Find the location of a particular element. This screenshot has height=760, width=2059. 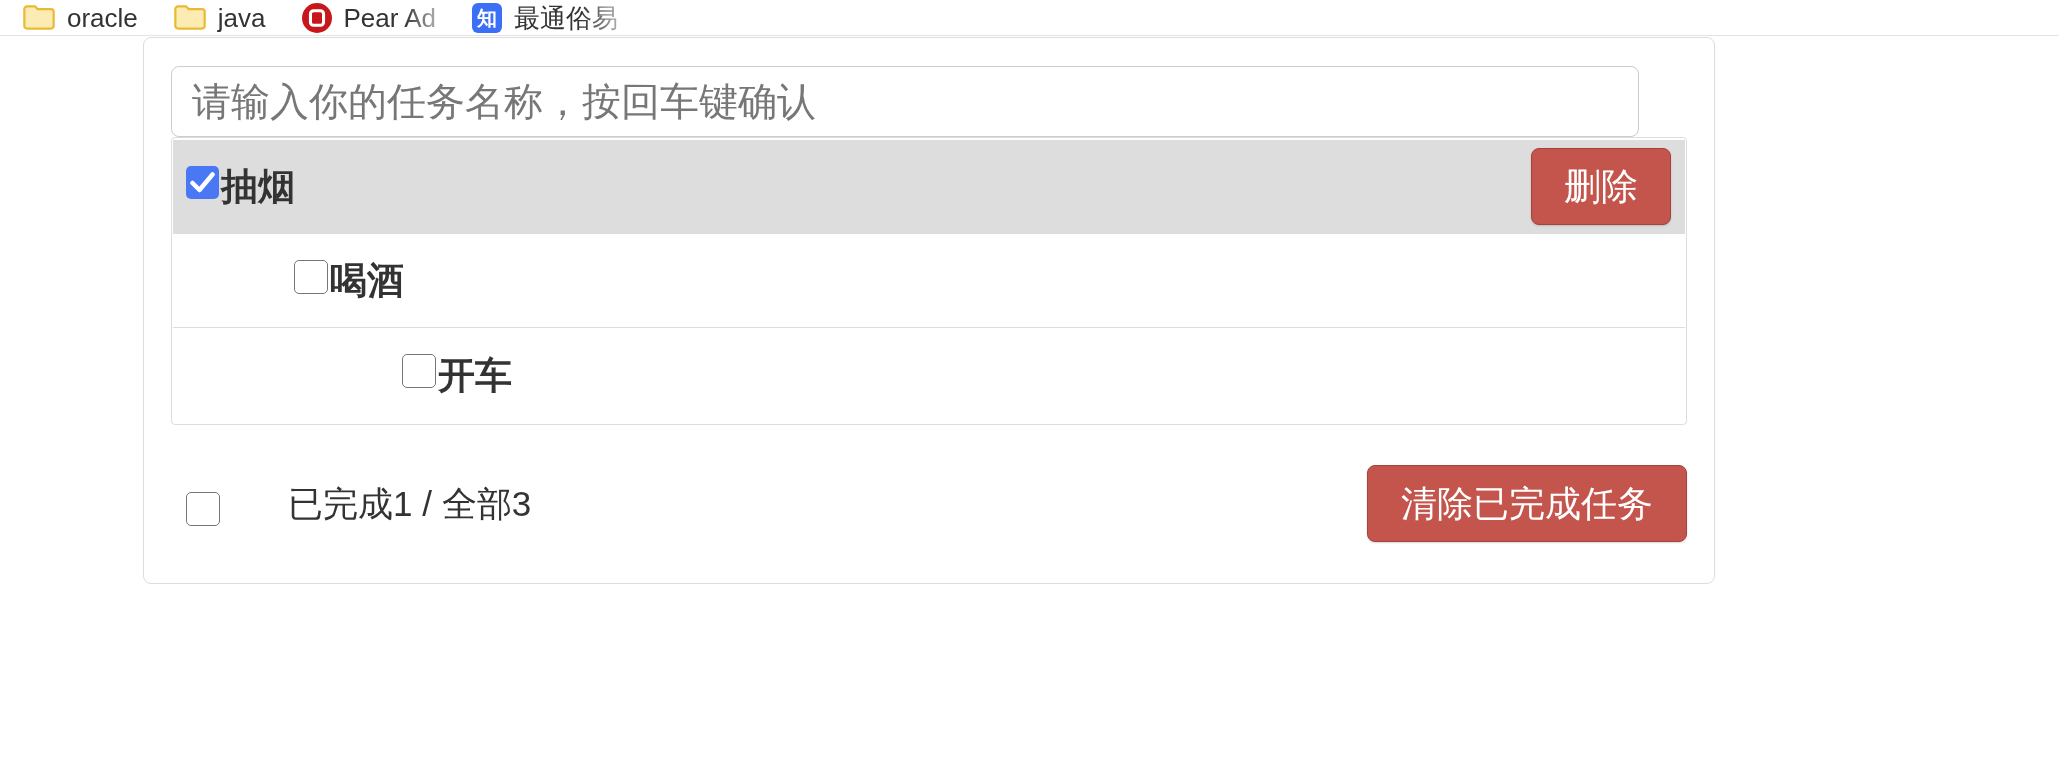

task-label: 喝酒 is located at coordinates (367, 280).